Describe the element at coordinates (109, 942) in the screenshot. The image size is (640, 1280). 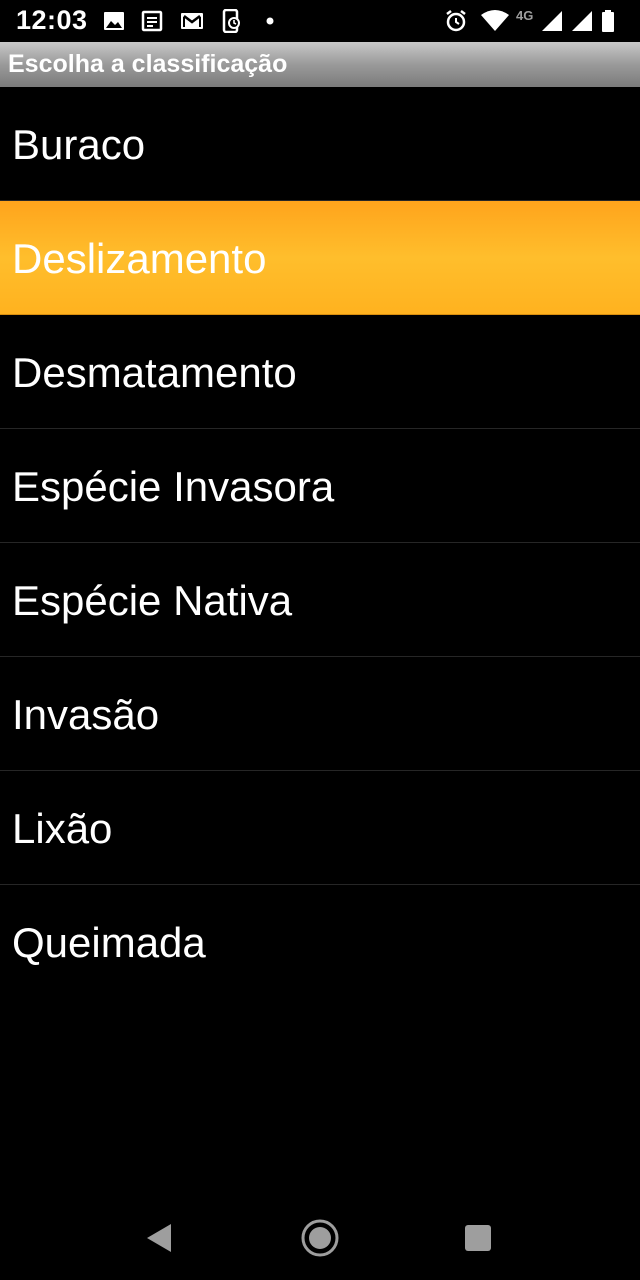
I see `list-item-label: Queimada` at that location.